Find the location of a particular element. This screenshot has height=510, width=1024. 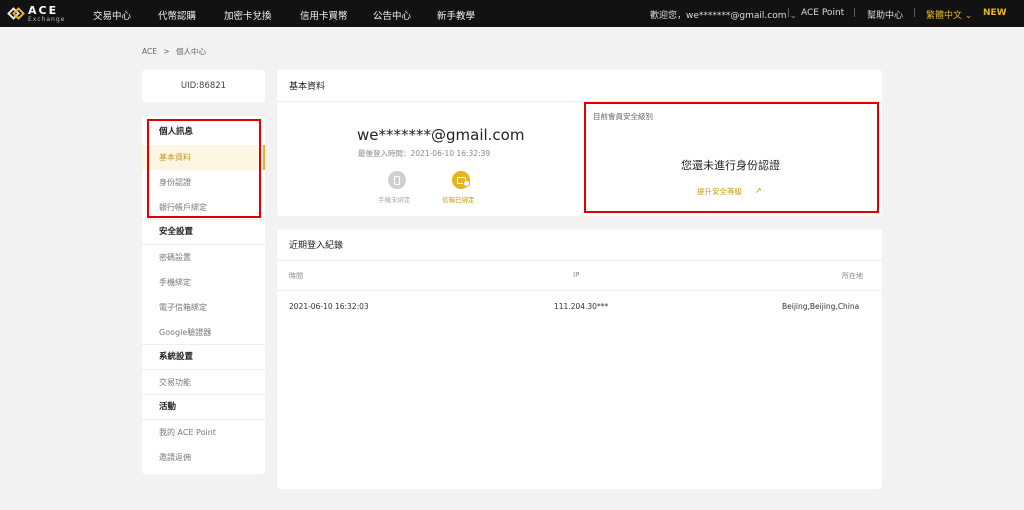

logo-brand-text: ACE is located at coordinates (43, 10).